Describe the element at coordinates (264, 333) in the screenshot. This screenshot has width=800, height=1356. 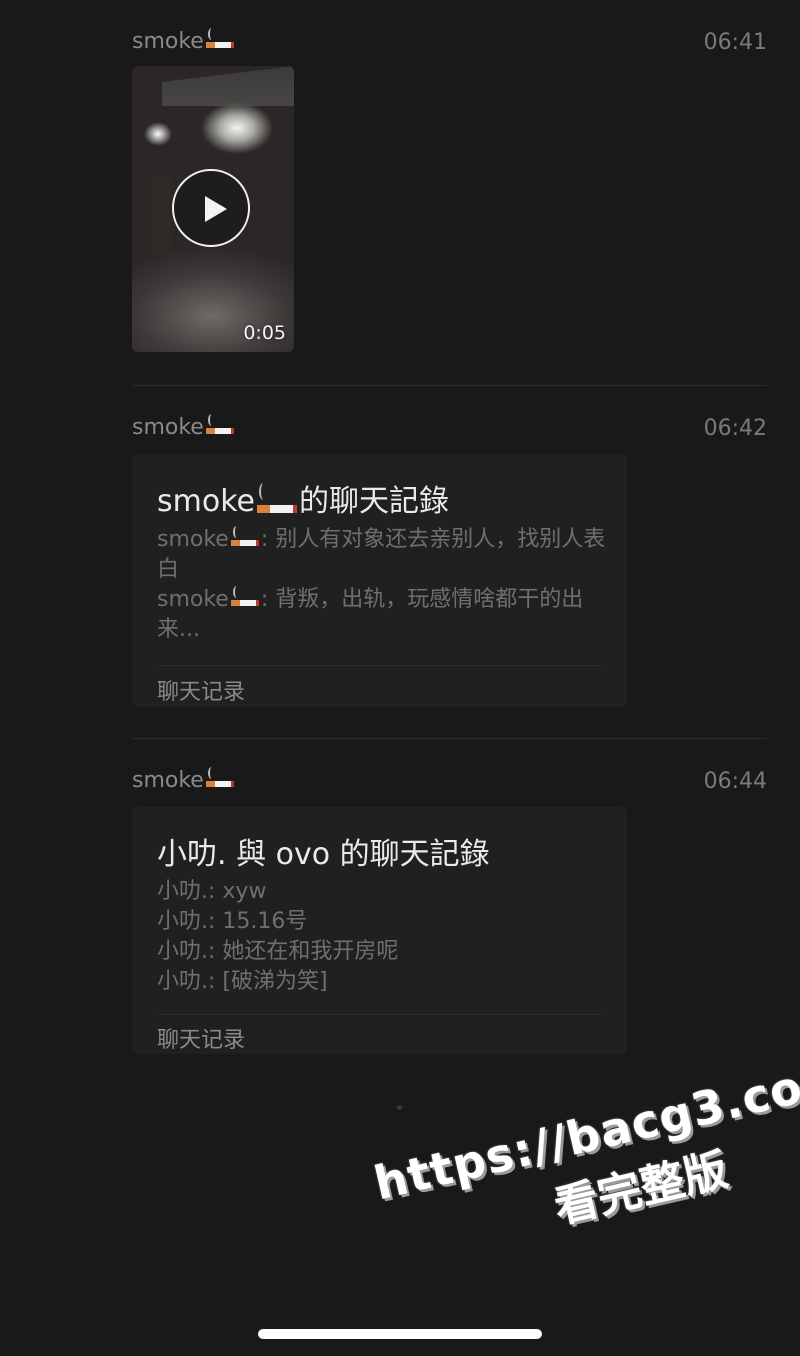
I see `video-duration: 0:05` at that location.